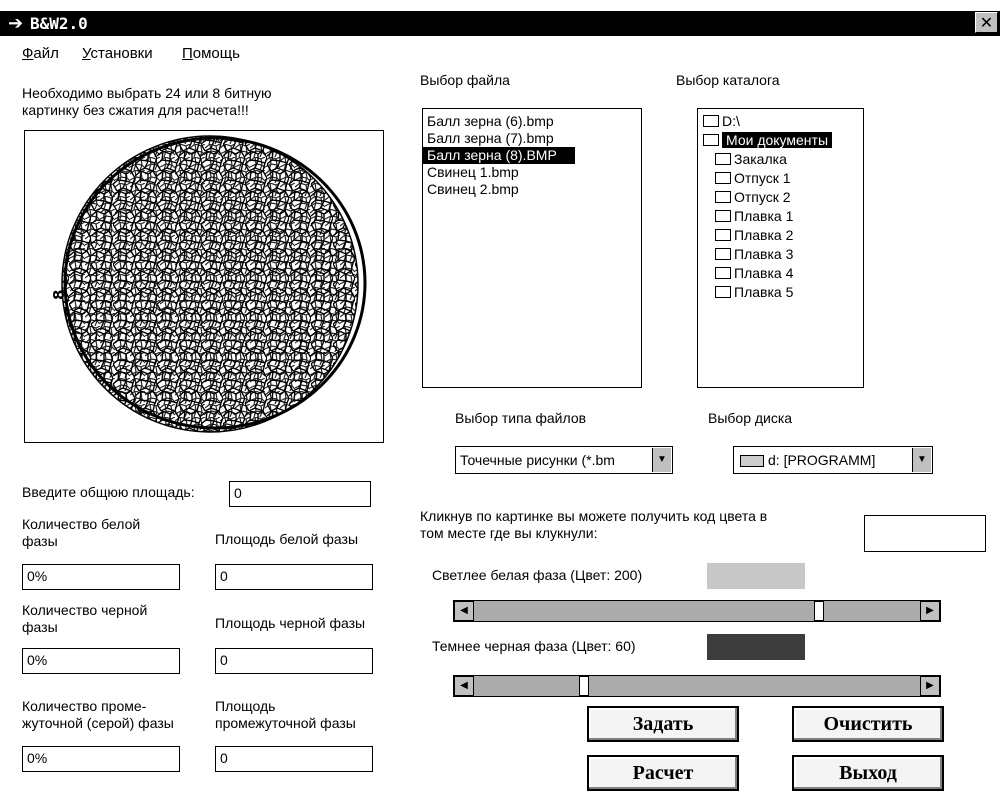 This screenshot has width=1000, height=800. I want to click on file-list-item: Свинец 2.bmp, so click(532, 189).